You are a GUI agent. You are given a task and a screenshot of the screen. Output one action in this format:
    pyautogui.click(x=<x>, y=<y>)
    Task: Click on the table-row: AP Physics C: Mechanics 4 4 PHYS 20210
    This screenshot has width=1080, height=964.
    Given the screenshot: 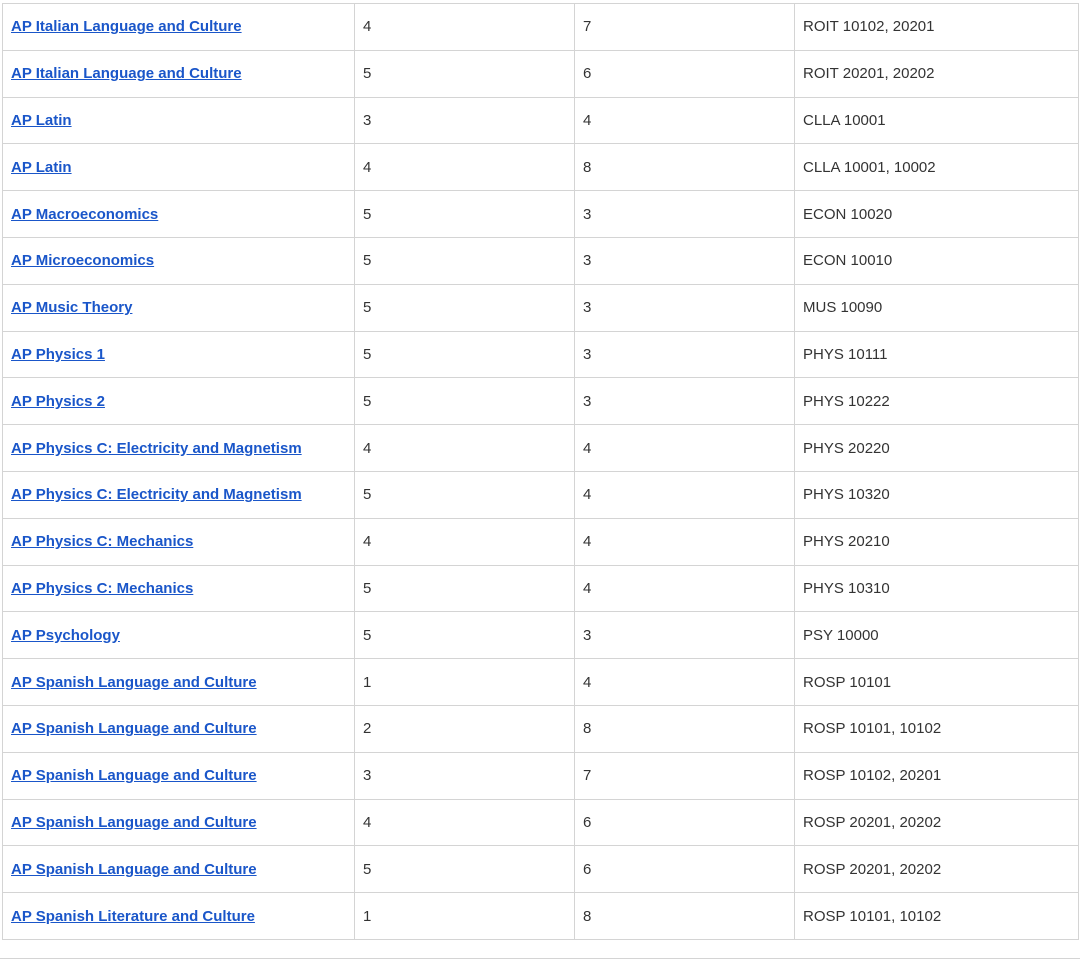 What is the action you would take?
    pyautogui.click(x=540, y=541)
    